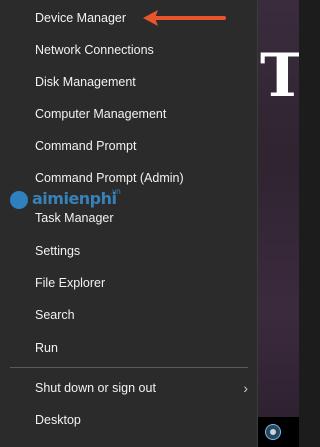 This screenshot has height=447, width=320. I want to click on menu-item-file-explorer: File Explorer, so click(129, 283).